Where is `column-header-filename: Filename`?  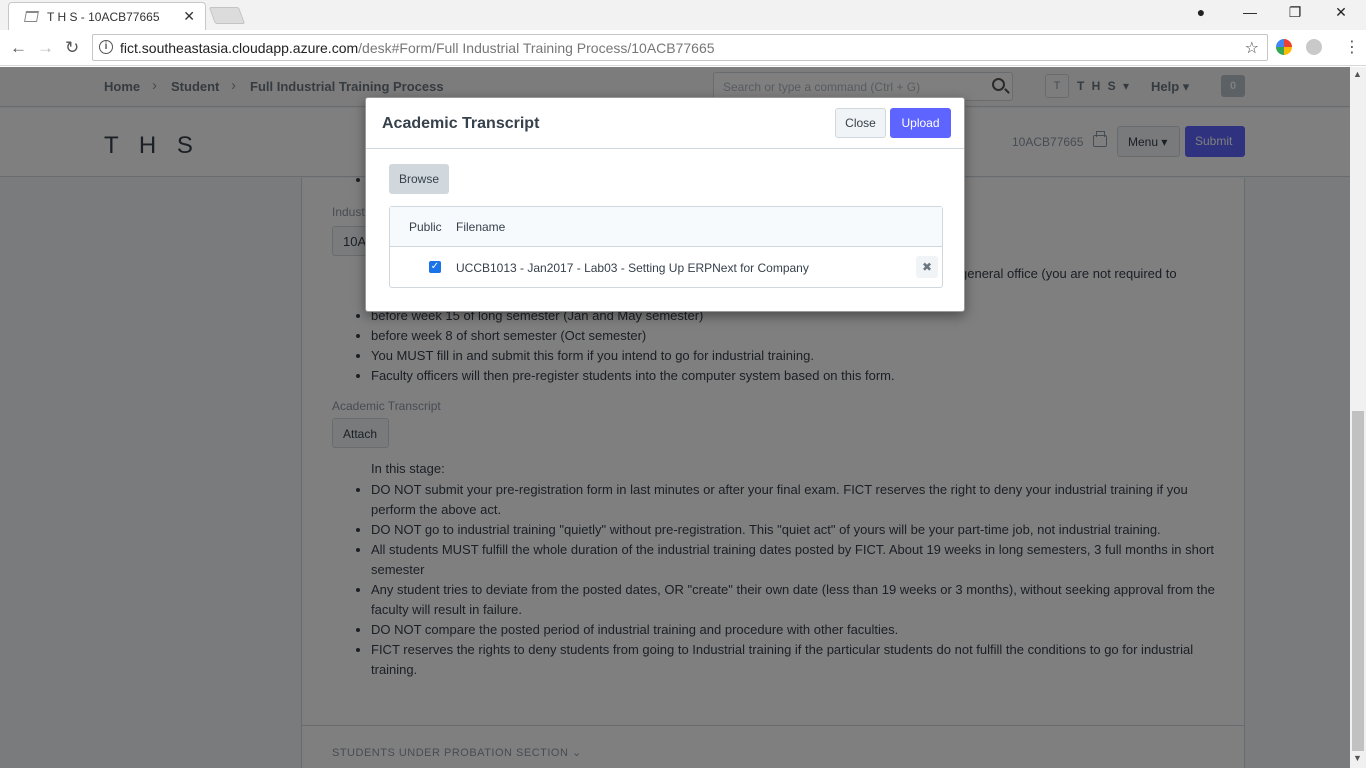
column-header-filename: Filename is located at coordinates (481, 227).